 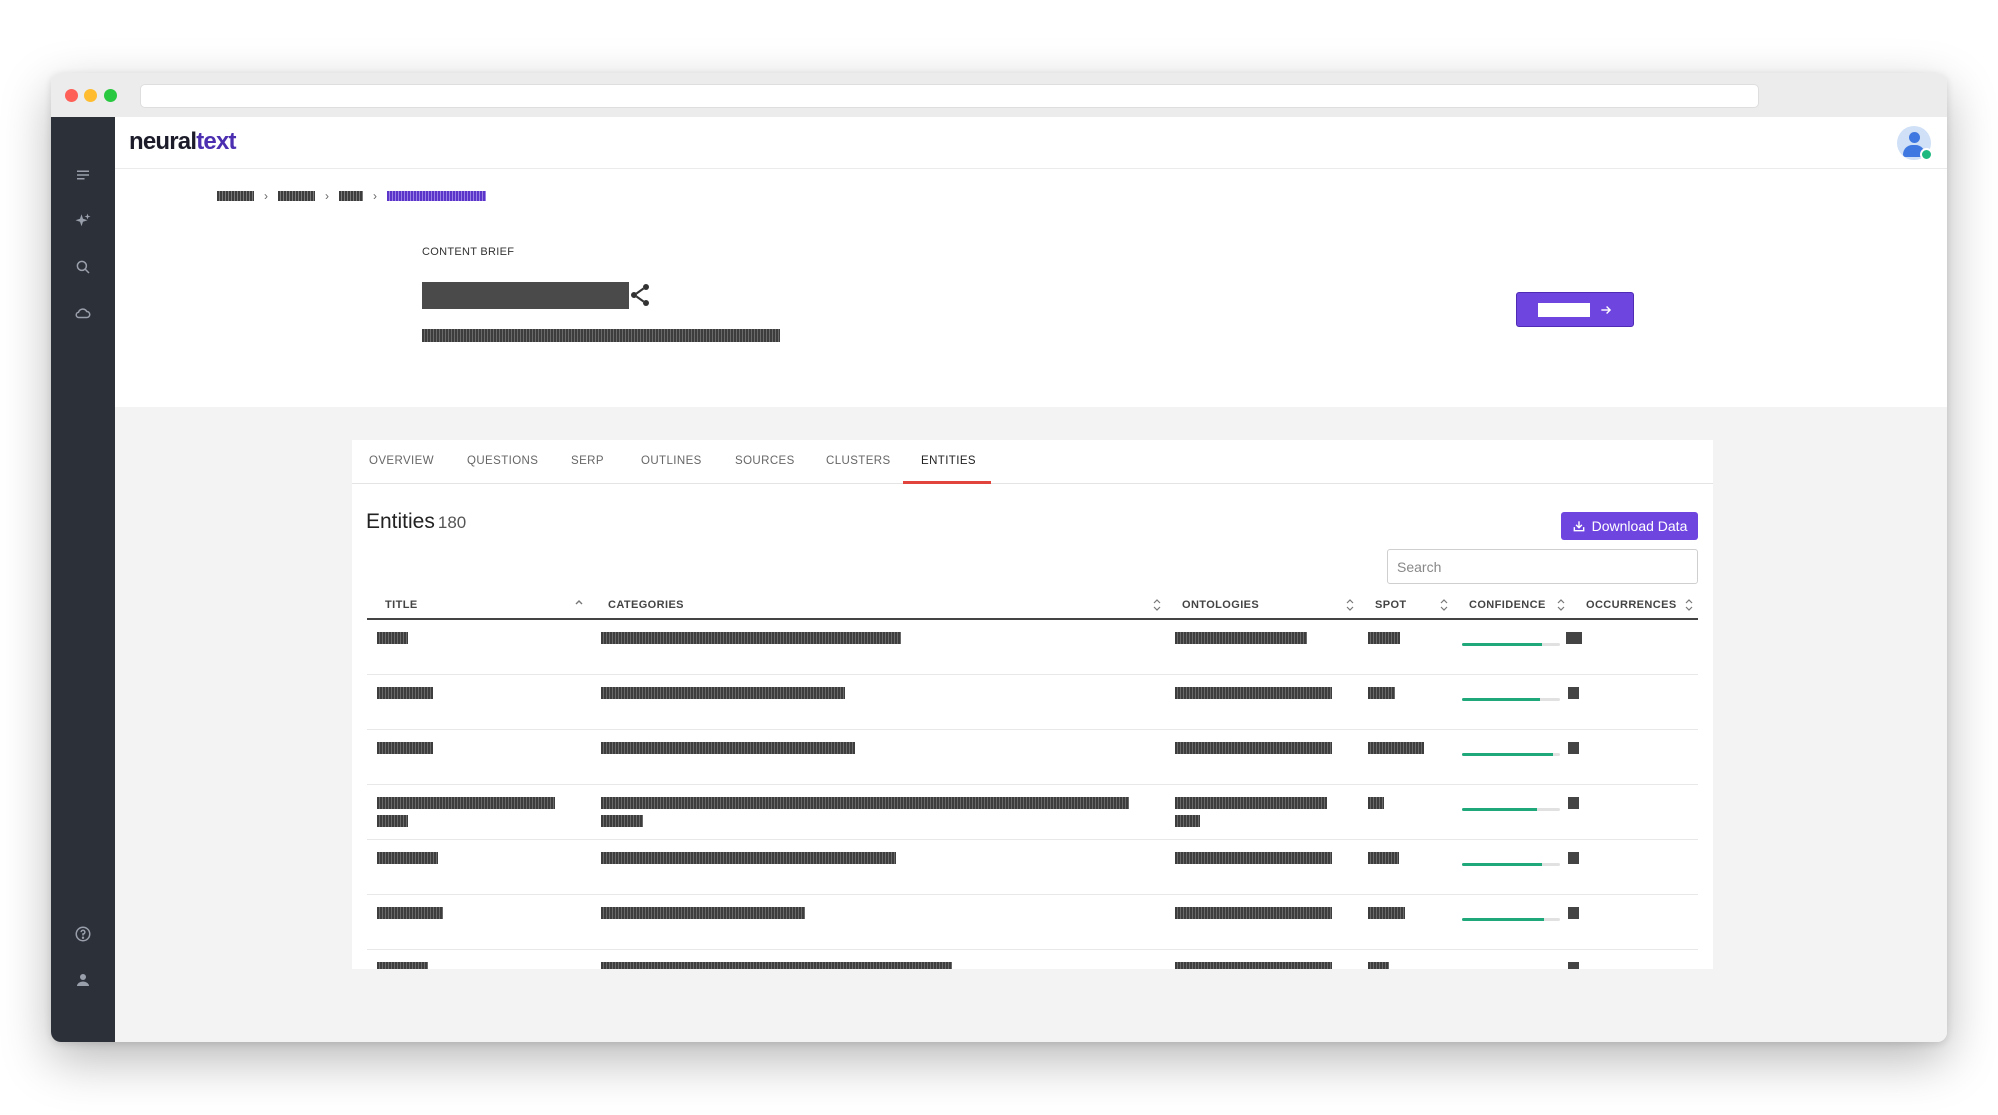 What do you see at coordinates (949, 96) in the screenshot?
I see `address-bar` at bounding box center [949, 96].